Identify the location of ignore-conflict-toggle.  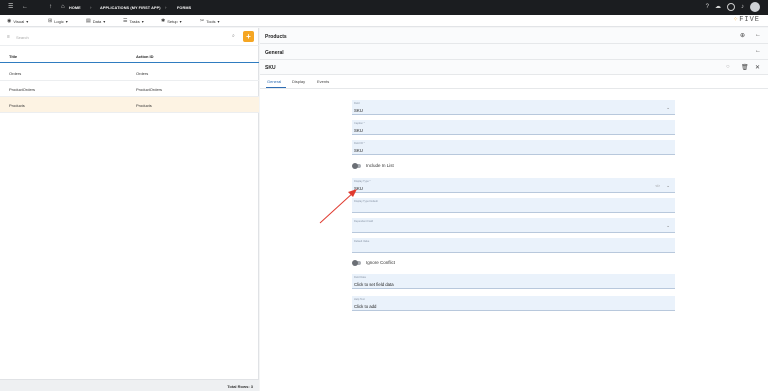
(356, 263).